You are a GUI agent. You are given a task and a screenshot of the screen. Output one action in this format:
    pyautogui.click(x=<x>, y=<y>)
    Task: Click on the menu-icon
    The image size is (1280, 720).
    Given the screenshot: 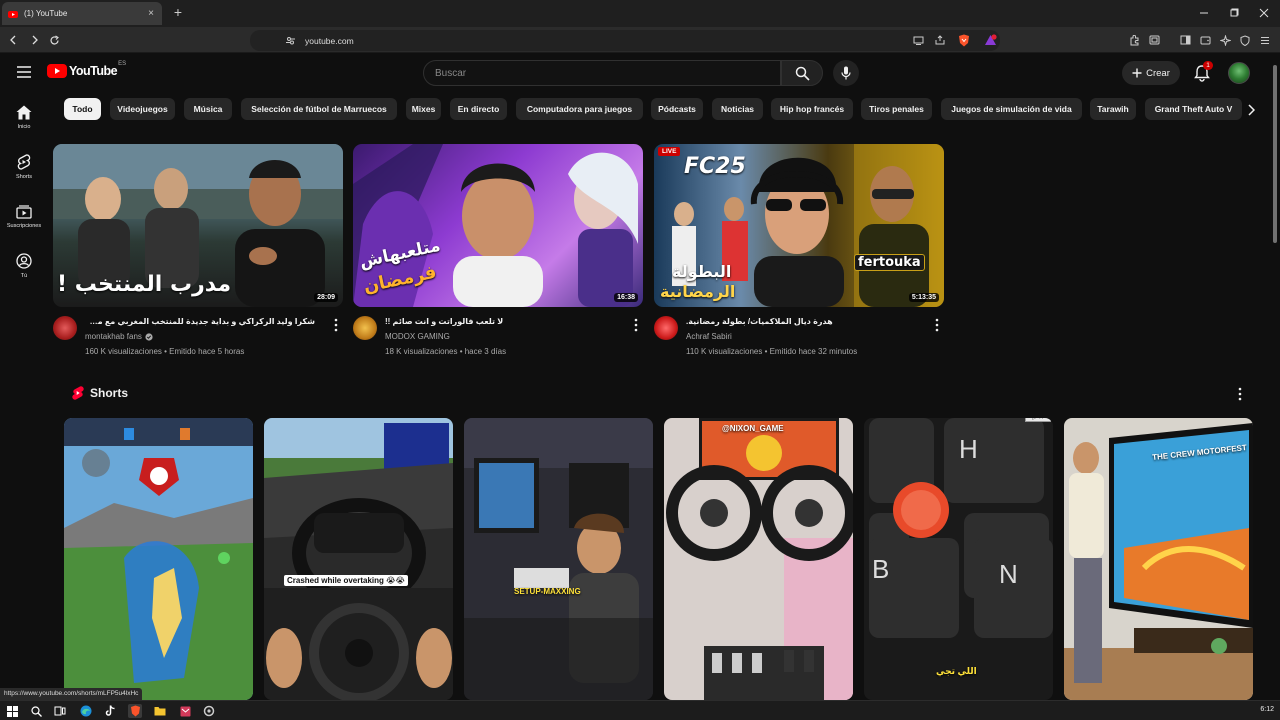 What is the action you would take?
    pyautogui.click(x=24, y=72)
    